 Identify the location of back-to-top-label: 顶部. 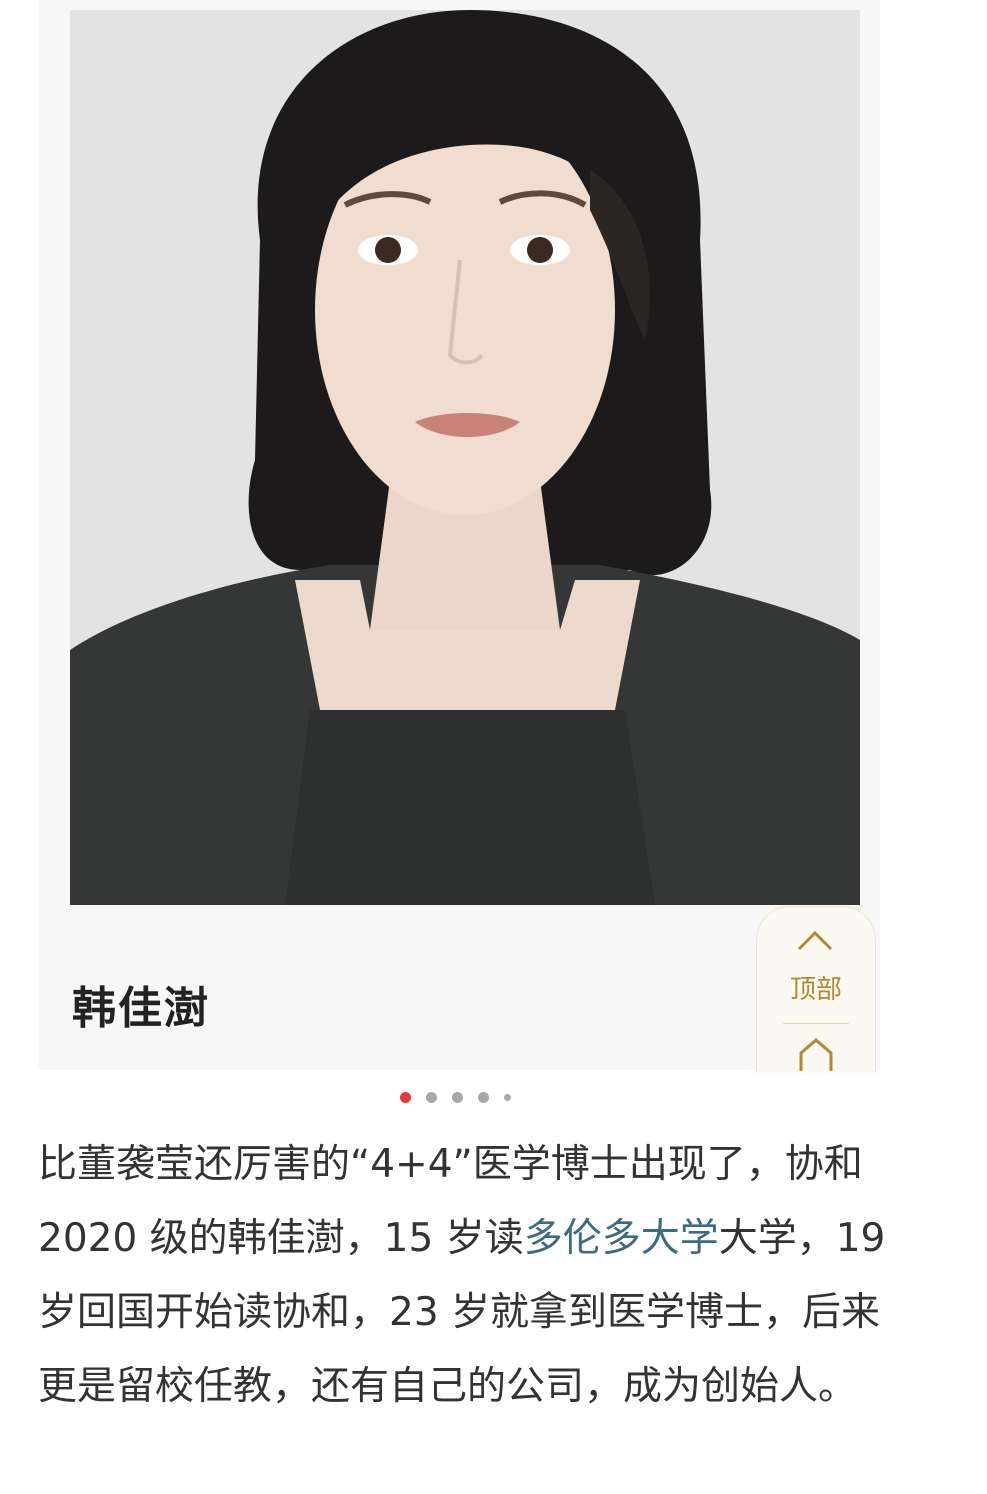
(815, 990).